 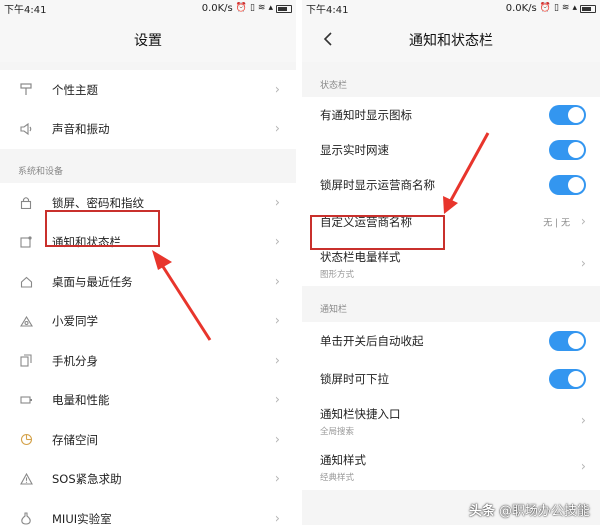 What do you see at coordinates (148, 282) in the screenshot?
I see `settings-item-desktop: 桌面与最近任务 ›` at bounding box center [148, 282].